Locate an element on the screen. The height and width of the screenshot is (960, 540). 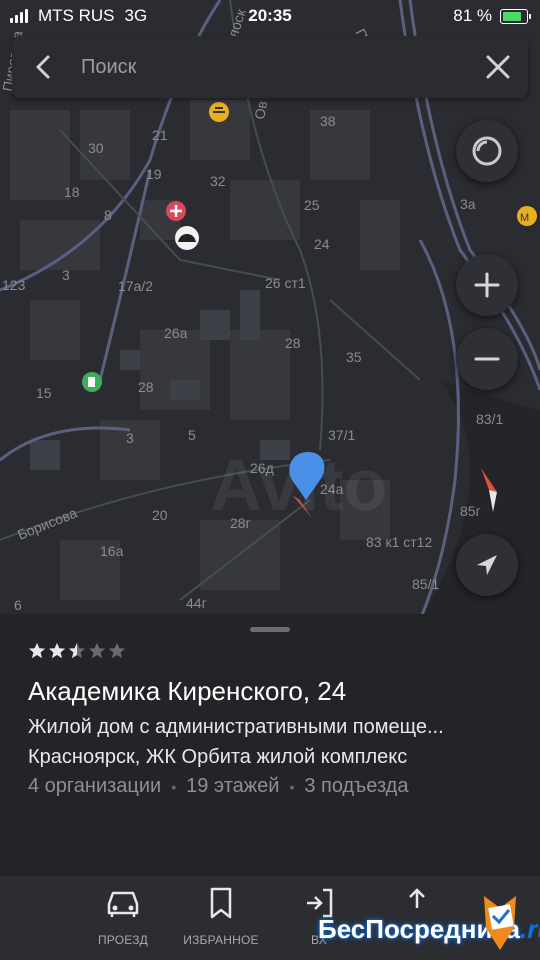
map-label: 32 is located at coordinates (218, 181).